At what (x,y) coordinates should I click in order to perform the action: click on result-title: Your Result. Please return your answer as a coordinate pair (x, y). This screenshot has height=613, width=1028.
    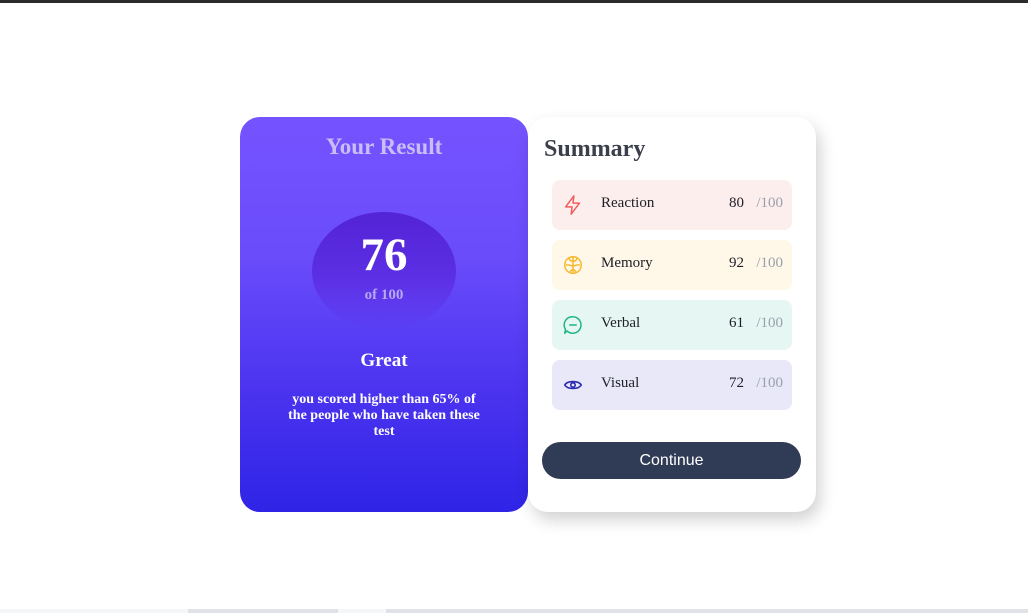
    Looking at the image, I should click on (384, 146).